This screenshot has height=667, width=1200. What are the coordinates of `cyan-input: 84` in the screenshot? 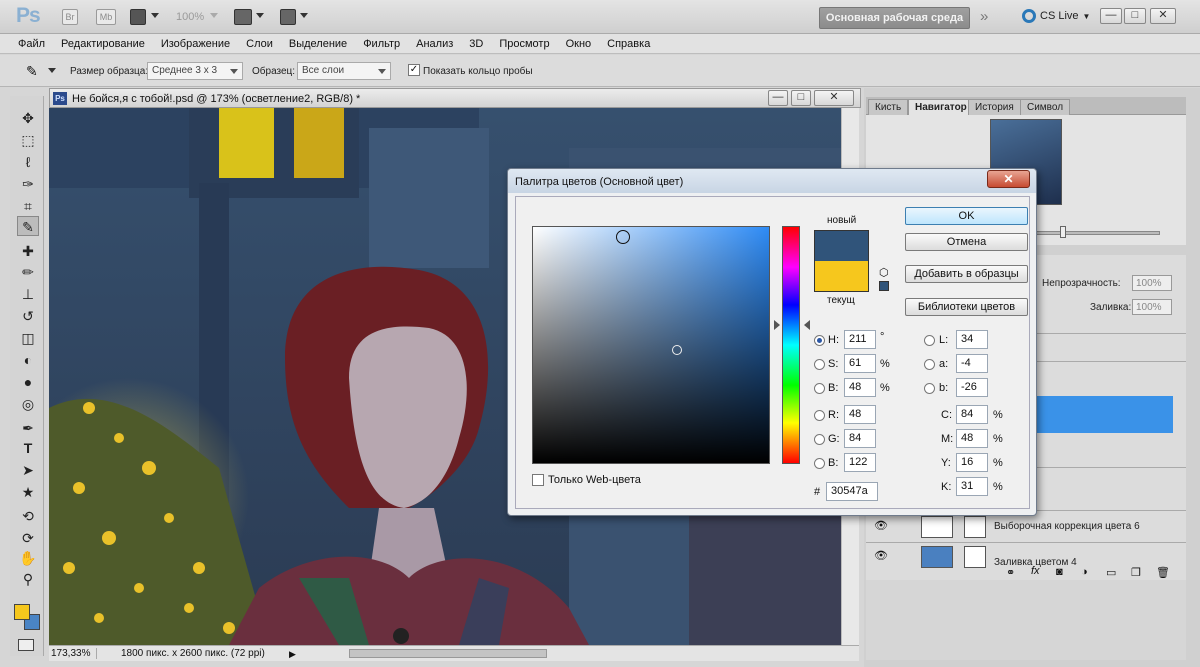 It's located at (972, 414).